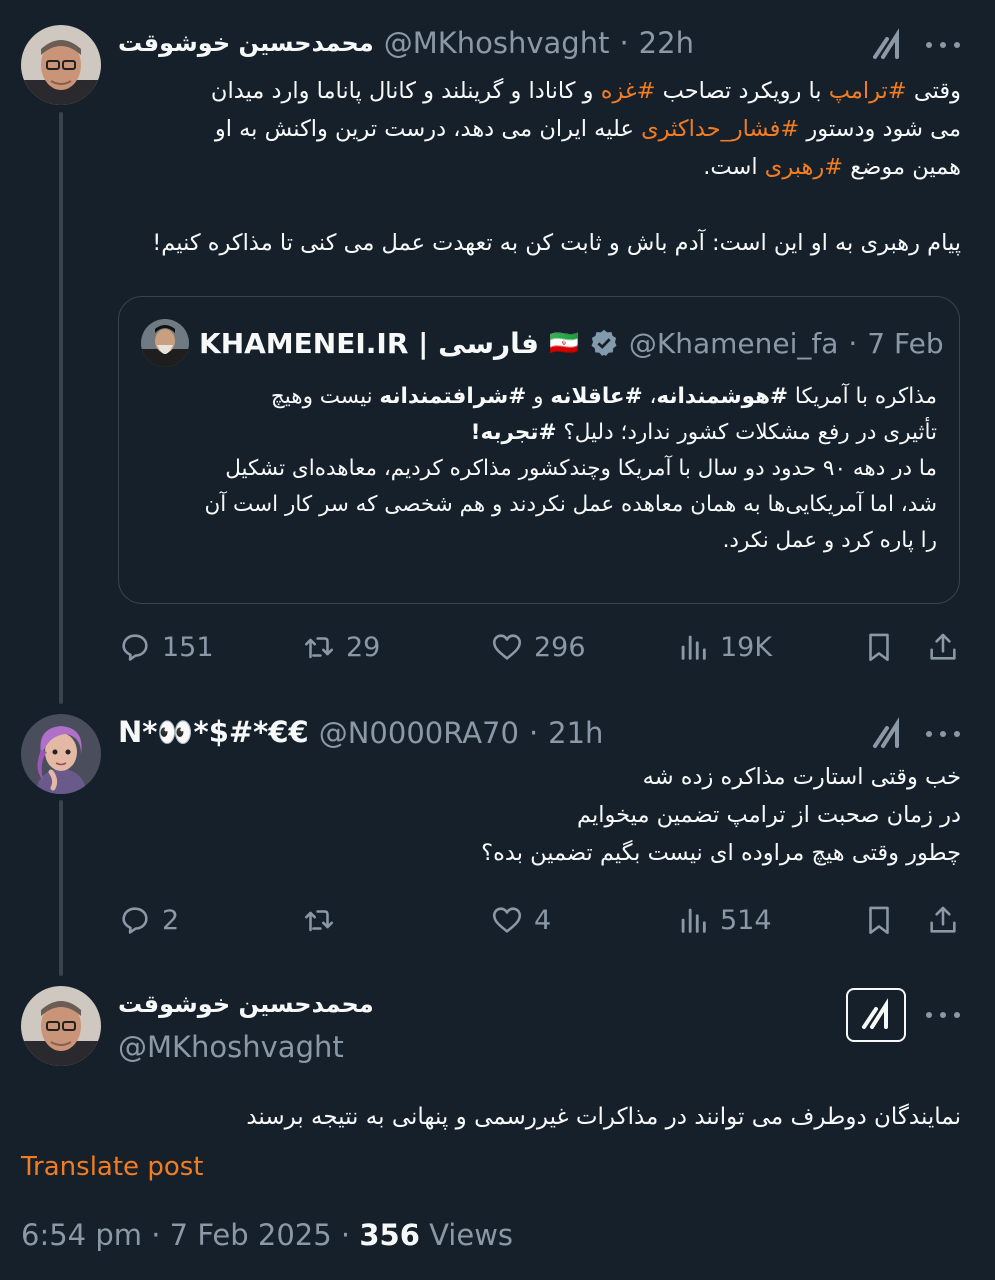 This screenshot has width=995, height=1280. What do you see at coordinates (112, 1167) in the screenshot?
I see `translate-post-link: Translate post` at bounding box center [112, 1167].